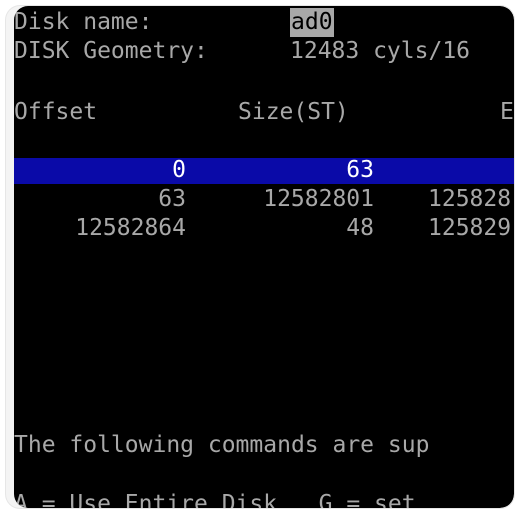  I want to click on column-end-header: E, so click(507, 112).